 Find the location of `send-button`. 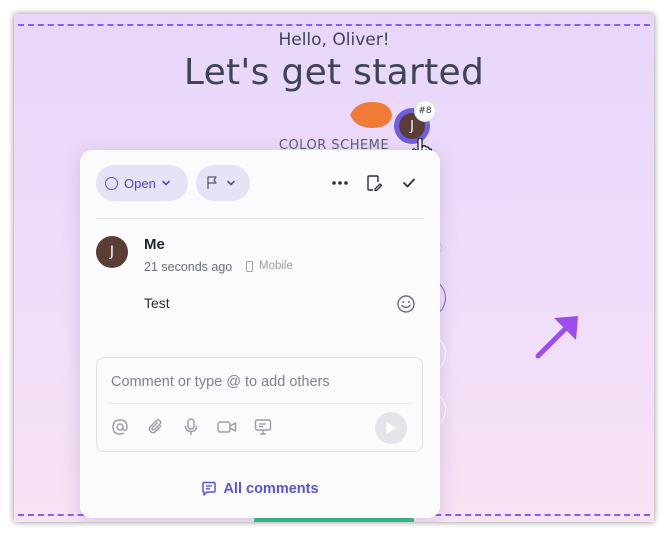

send-button is located at coordinates (391, 428).